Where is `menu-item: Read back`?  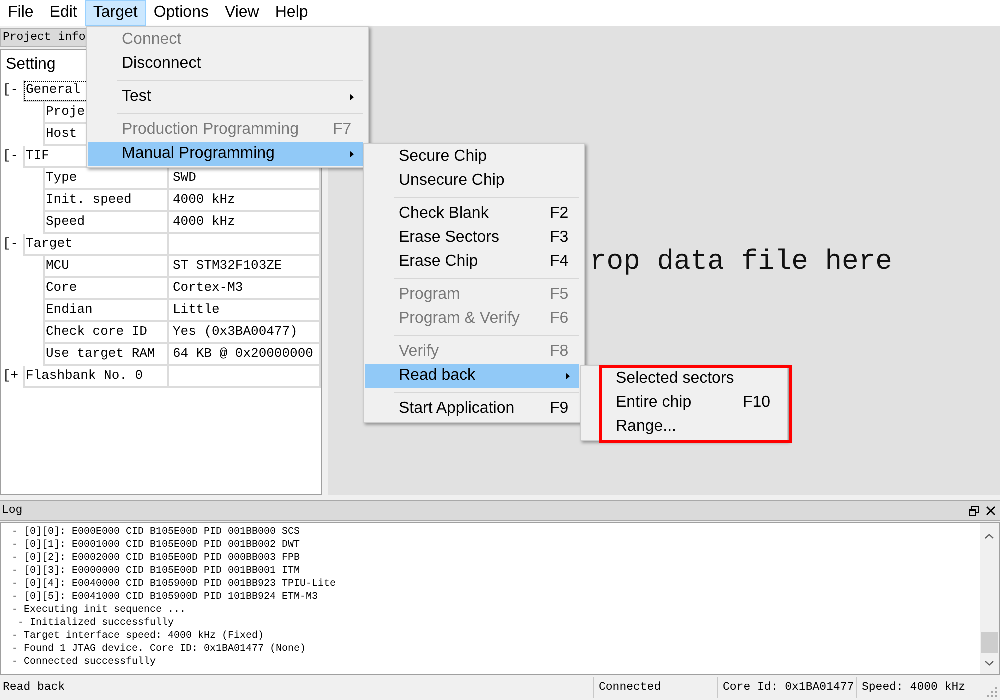 menu-item: Read back is located at coordinates (472, 376).